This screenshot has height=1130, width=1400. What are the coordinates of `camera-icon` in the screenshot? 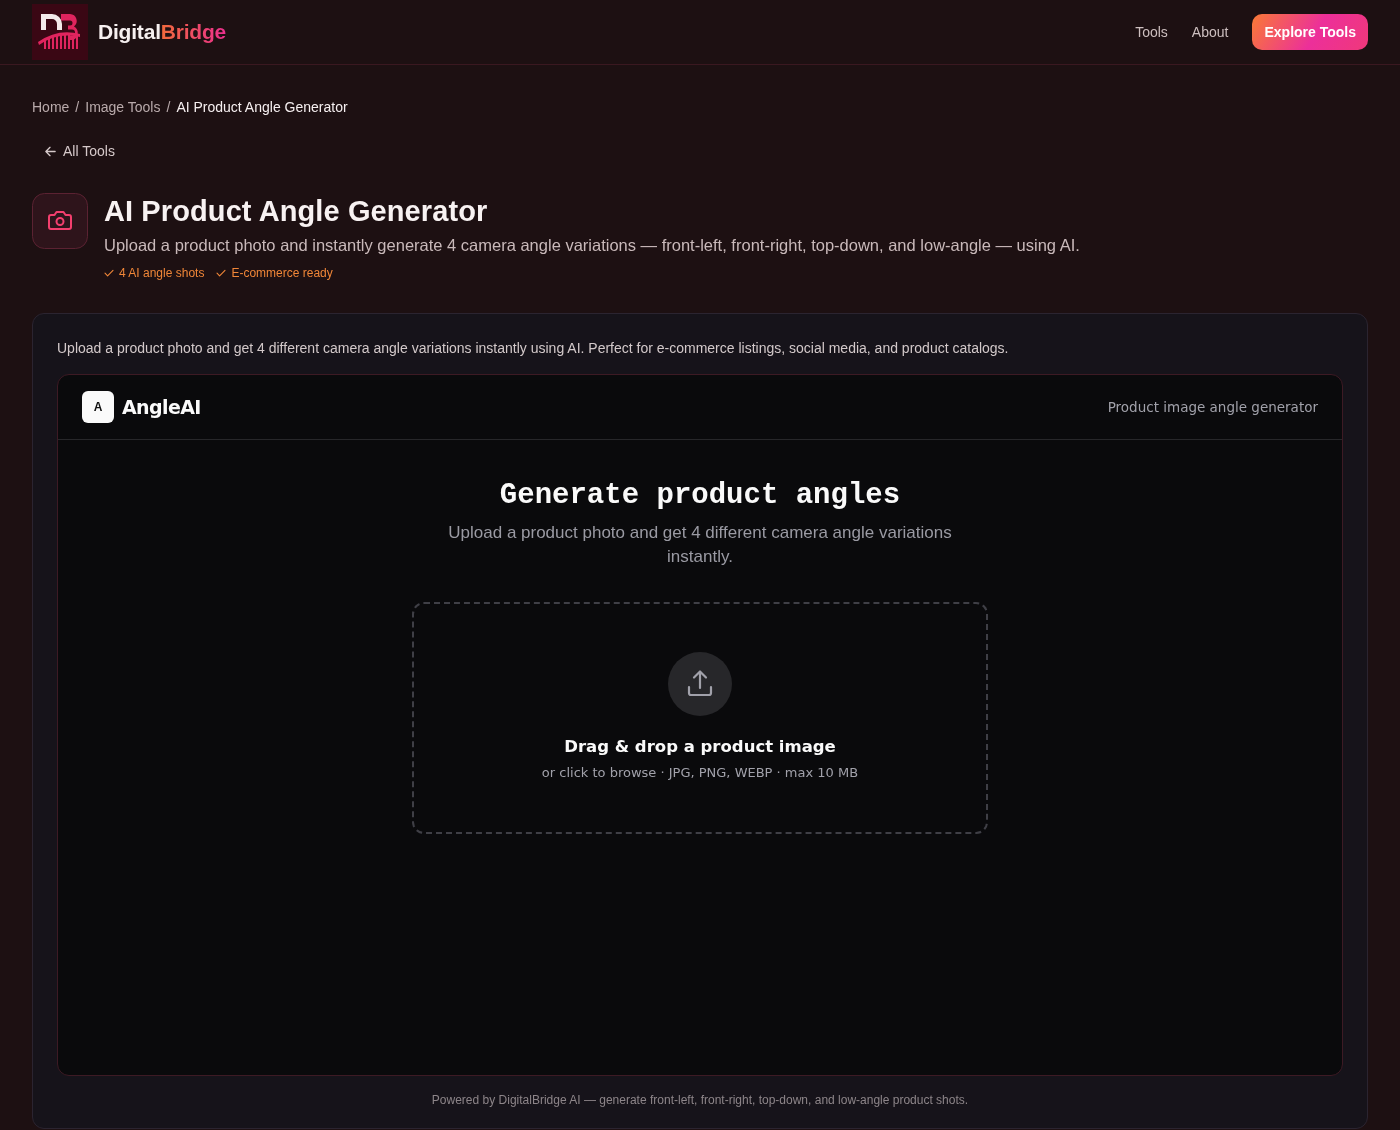 It's located at (60, 221).